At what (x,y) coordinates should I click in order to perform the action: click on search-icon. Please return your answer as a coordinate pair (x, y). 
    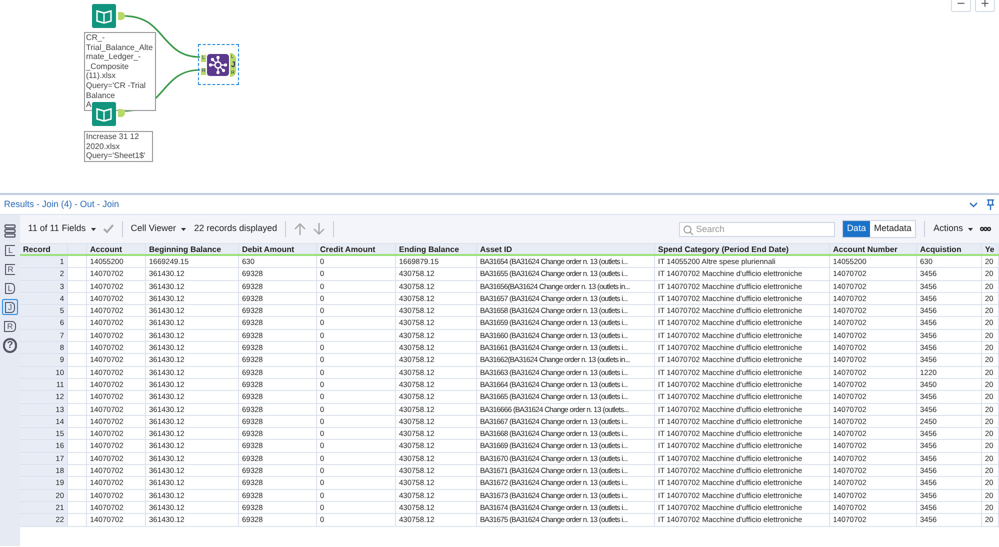
    Looking at the image, I should click on (687, 229).